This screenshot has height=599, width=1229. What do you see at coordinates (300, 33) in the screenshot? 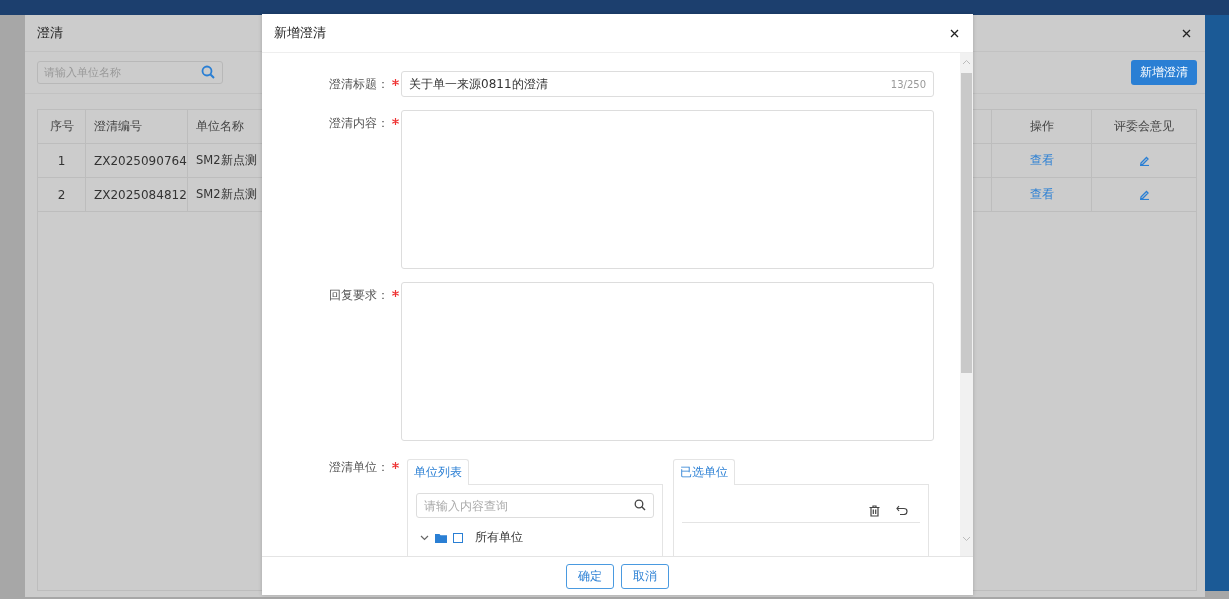
I see `dialog-title: 新增澄清` at bounding box center [300, 33].